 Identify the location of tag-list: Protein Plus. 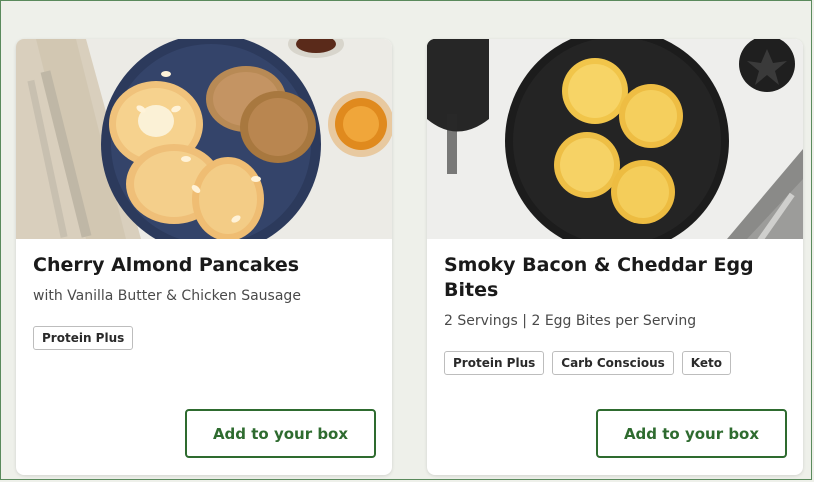
(83, 338).